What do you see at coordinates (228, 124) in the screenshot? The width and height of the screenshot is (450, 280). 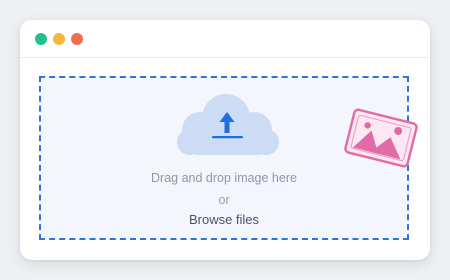 I see `cloud-upload-icon` at bounding box center [228, 124].